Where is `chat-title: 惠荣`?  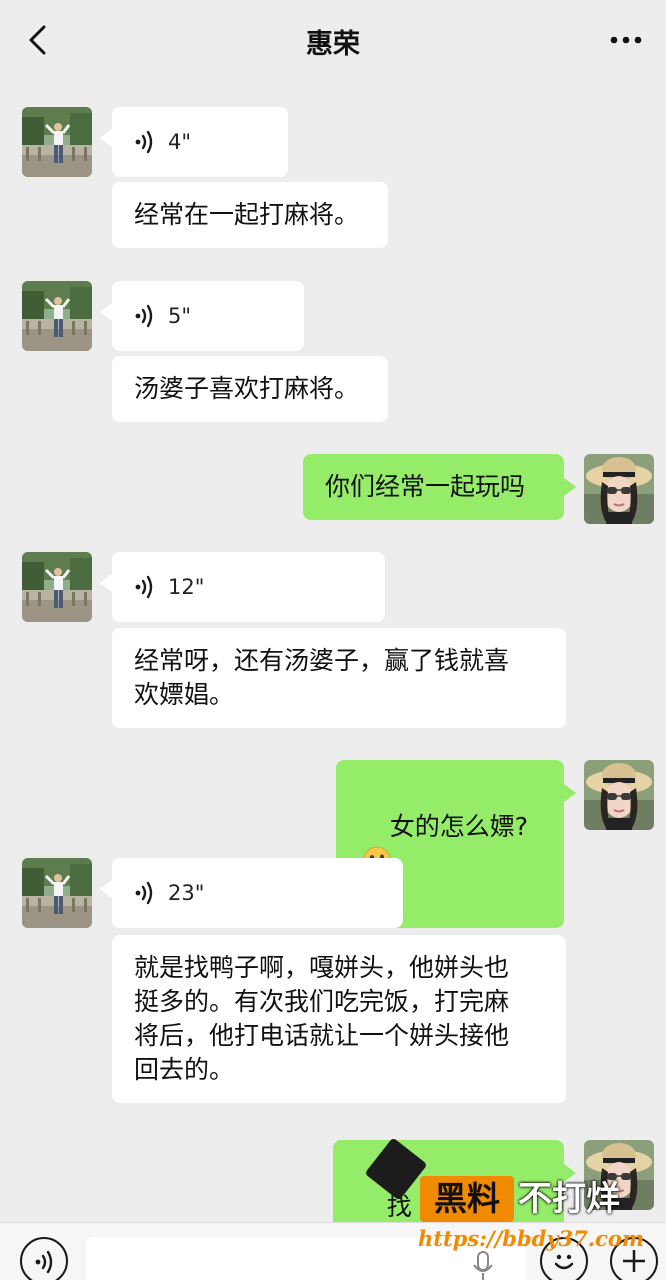 chat-title: 惠荣 is located at coordinates (333, 44).